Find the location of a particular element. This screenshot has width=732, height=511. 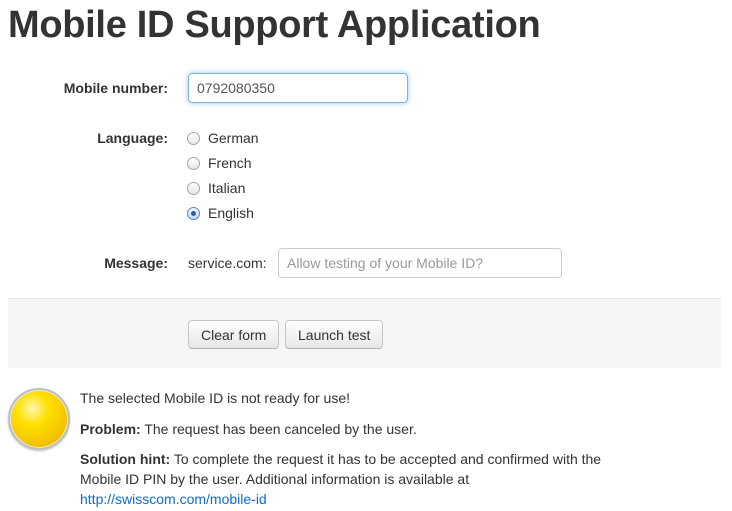

radio-label-english: English is located at coordinates (231, 213).